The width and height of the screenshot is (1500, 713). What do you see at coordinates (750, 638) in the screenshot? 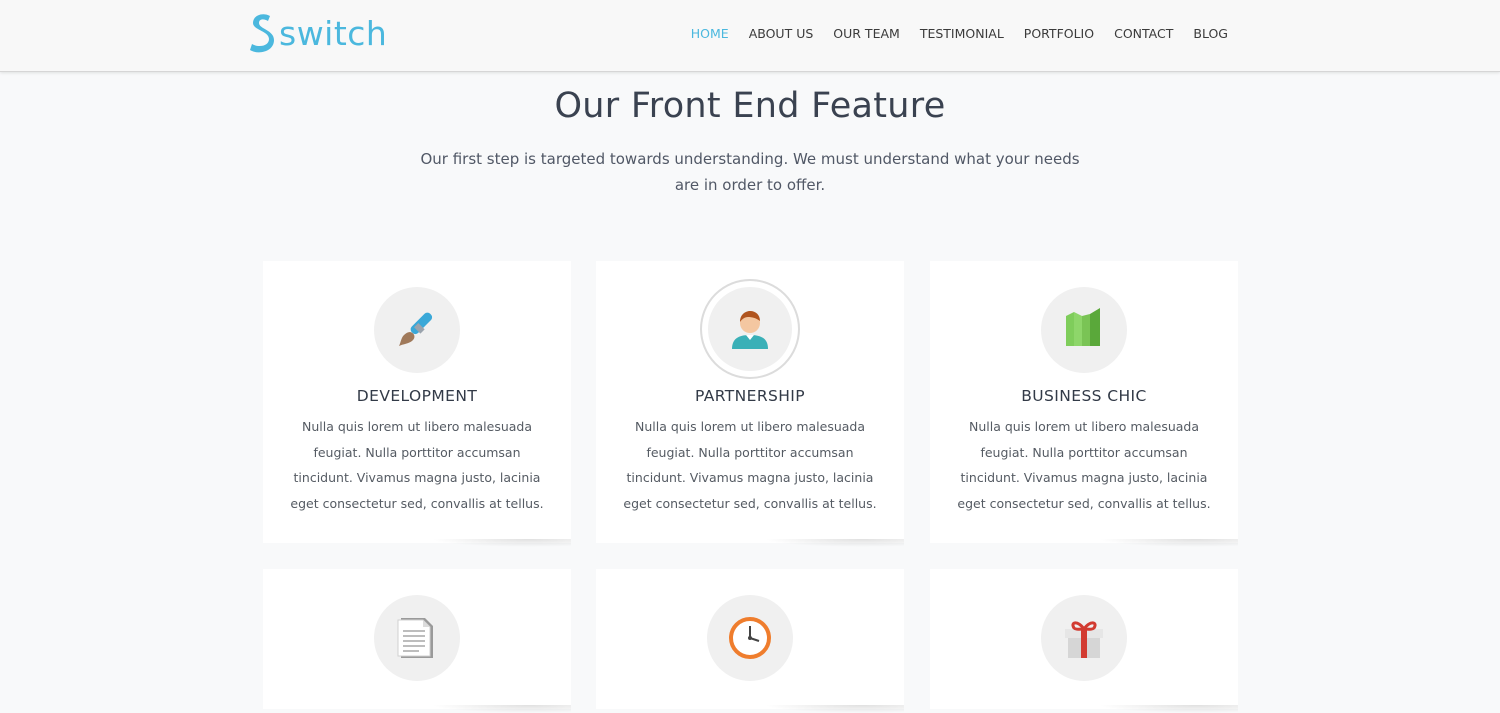
I see `clock-icon` at bounding box center [750, 638].